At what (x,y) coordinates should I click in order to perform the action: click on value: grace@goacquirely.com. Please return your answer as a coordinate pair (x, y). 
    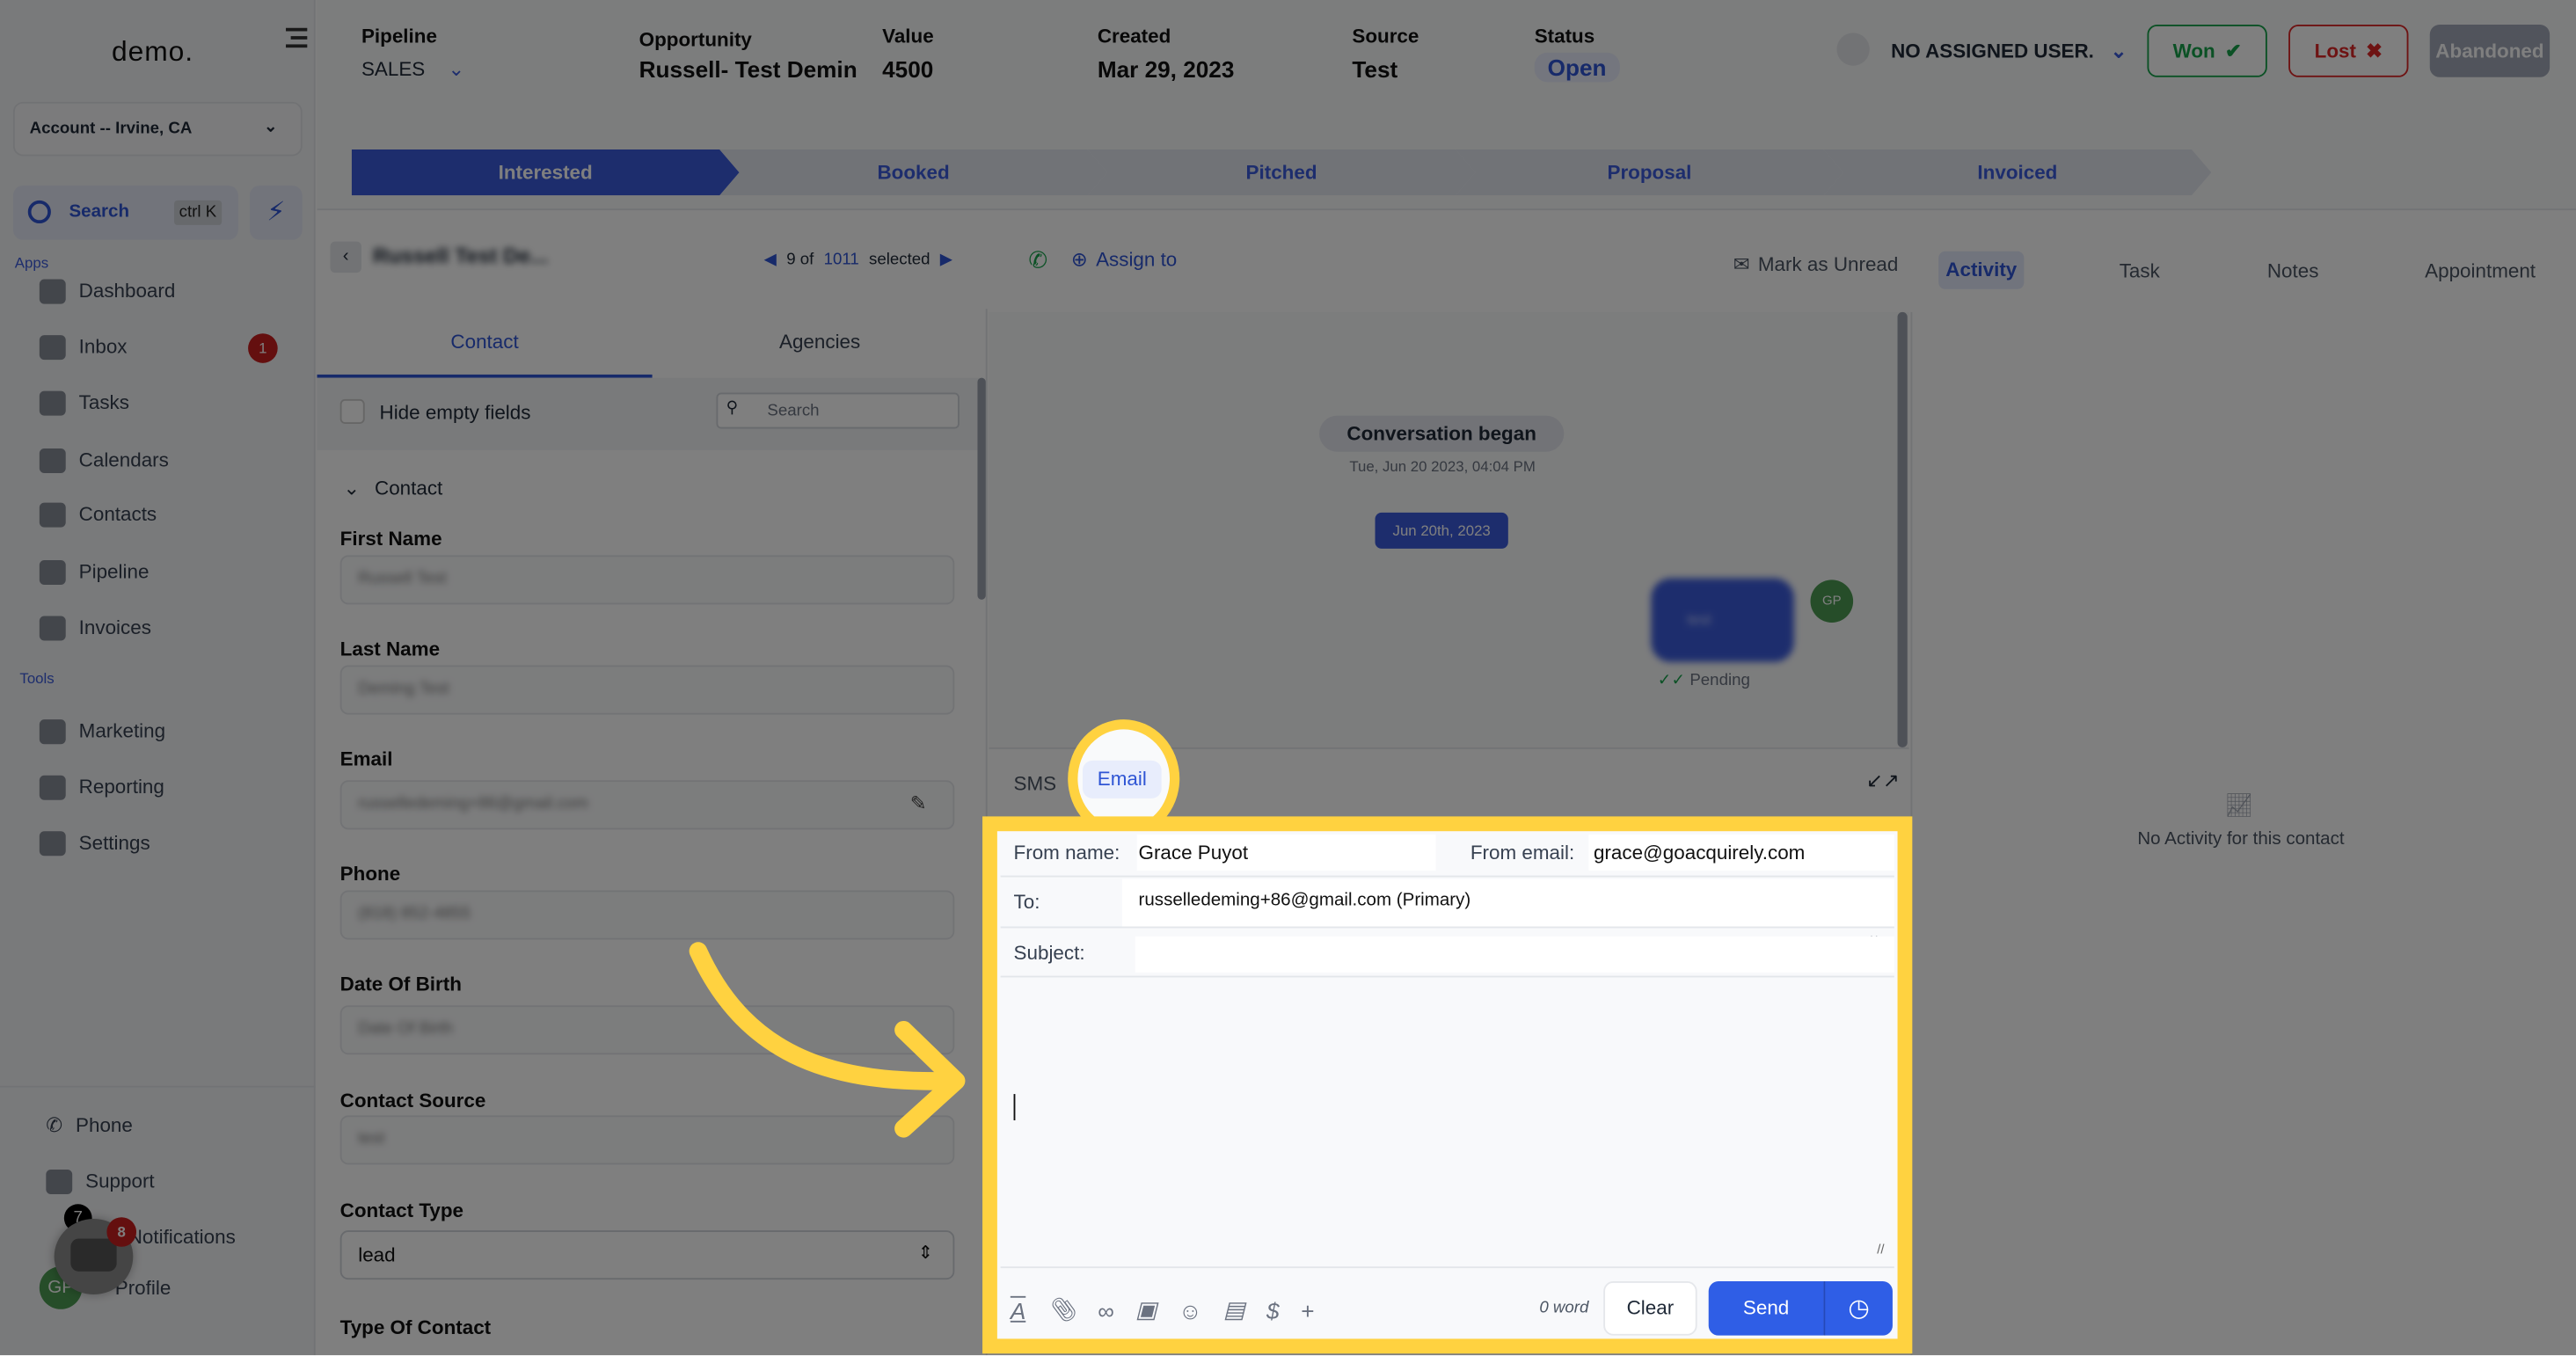
    Looking at the image, I should click on (1699, 852).